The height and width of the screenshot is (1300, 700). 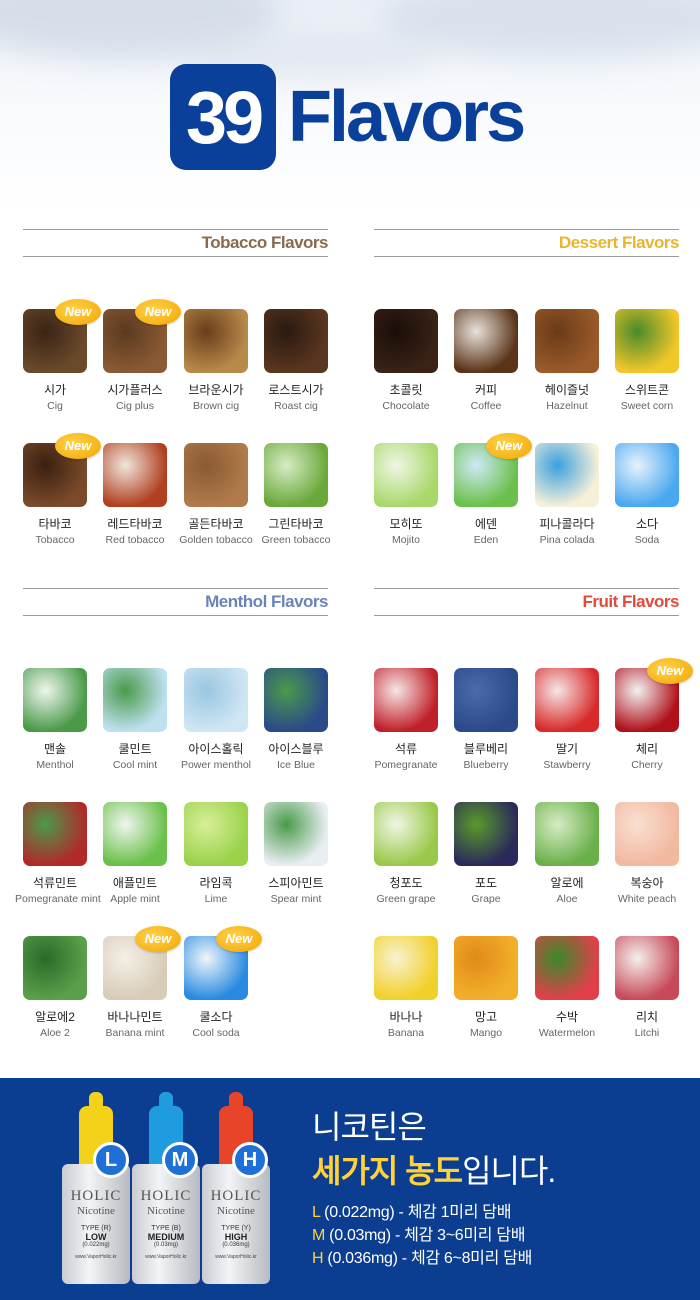 What do you see at coordinates (296, 720) in the screenshot?
I see `flavor-item: 아이스블루 Ice Blue` at bounding box center [296, 720].